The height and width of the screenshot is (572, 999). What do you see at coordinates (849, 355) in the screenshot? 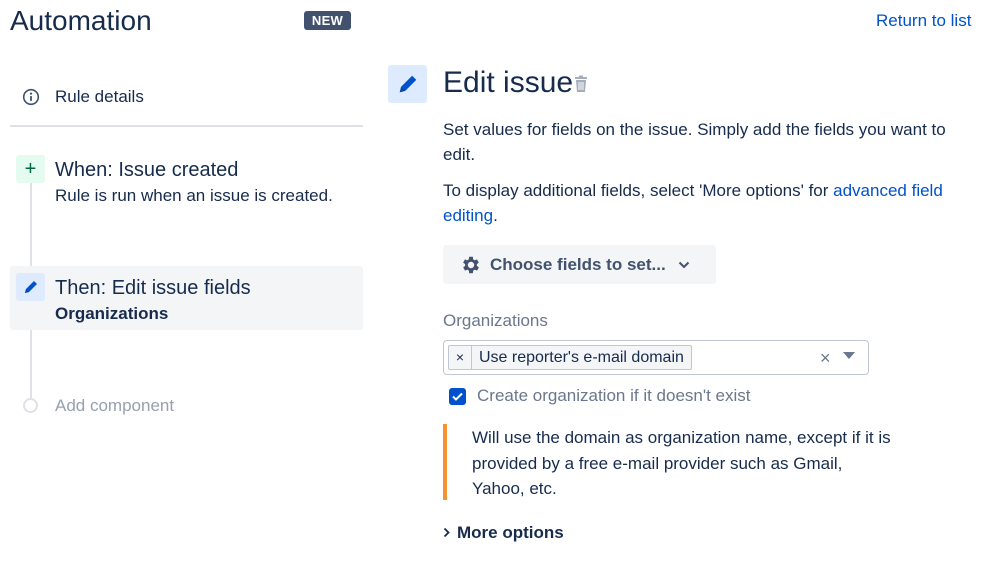
I see `dropdown-caret-icon` at bounding box center [849, 355].